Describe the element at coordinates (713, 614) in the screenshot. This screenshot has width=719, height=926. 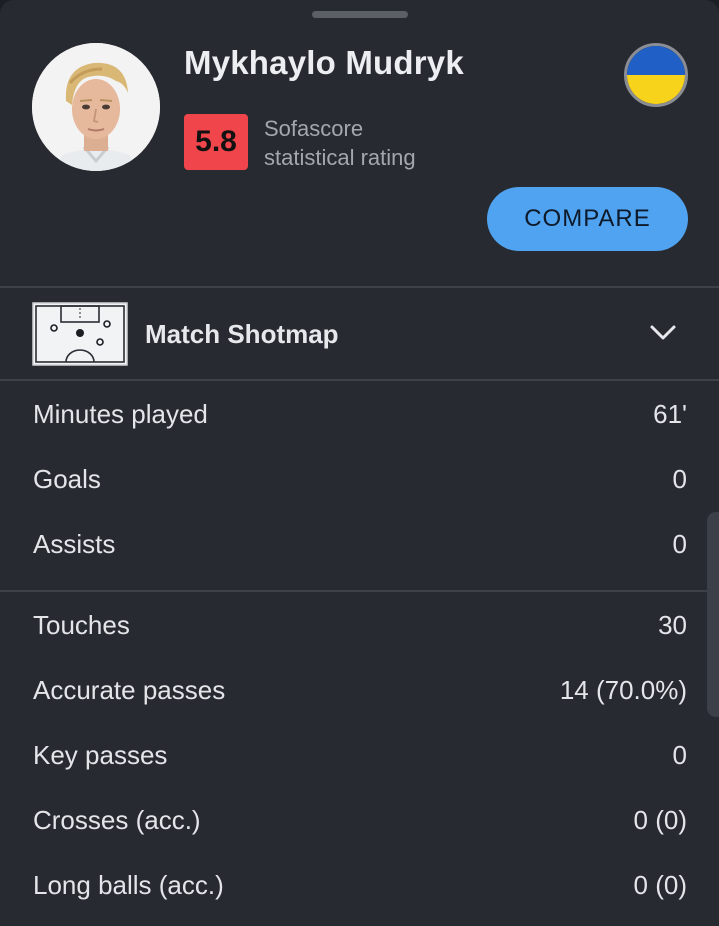
I see `scrollbar-thumb` at that location.